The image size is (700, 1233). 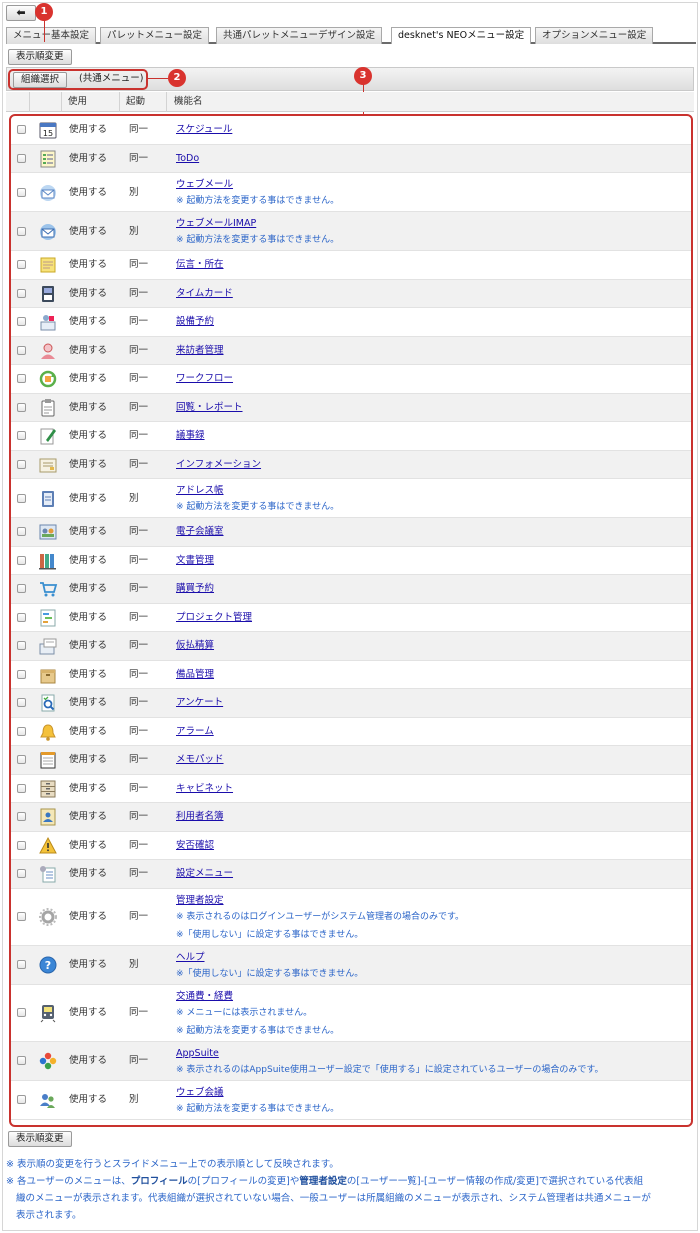 I want to click on row-function-link: 購買予約, so click(x=195, y=589).